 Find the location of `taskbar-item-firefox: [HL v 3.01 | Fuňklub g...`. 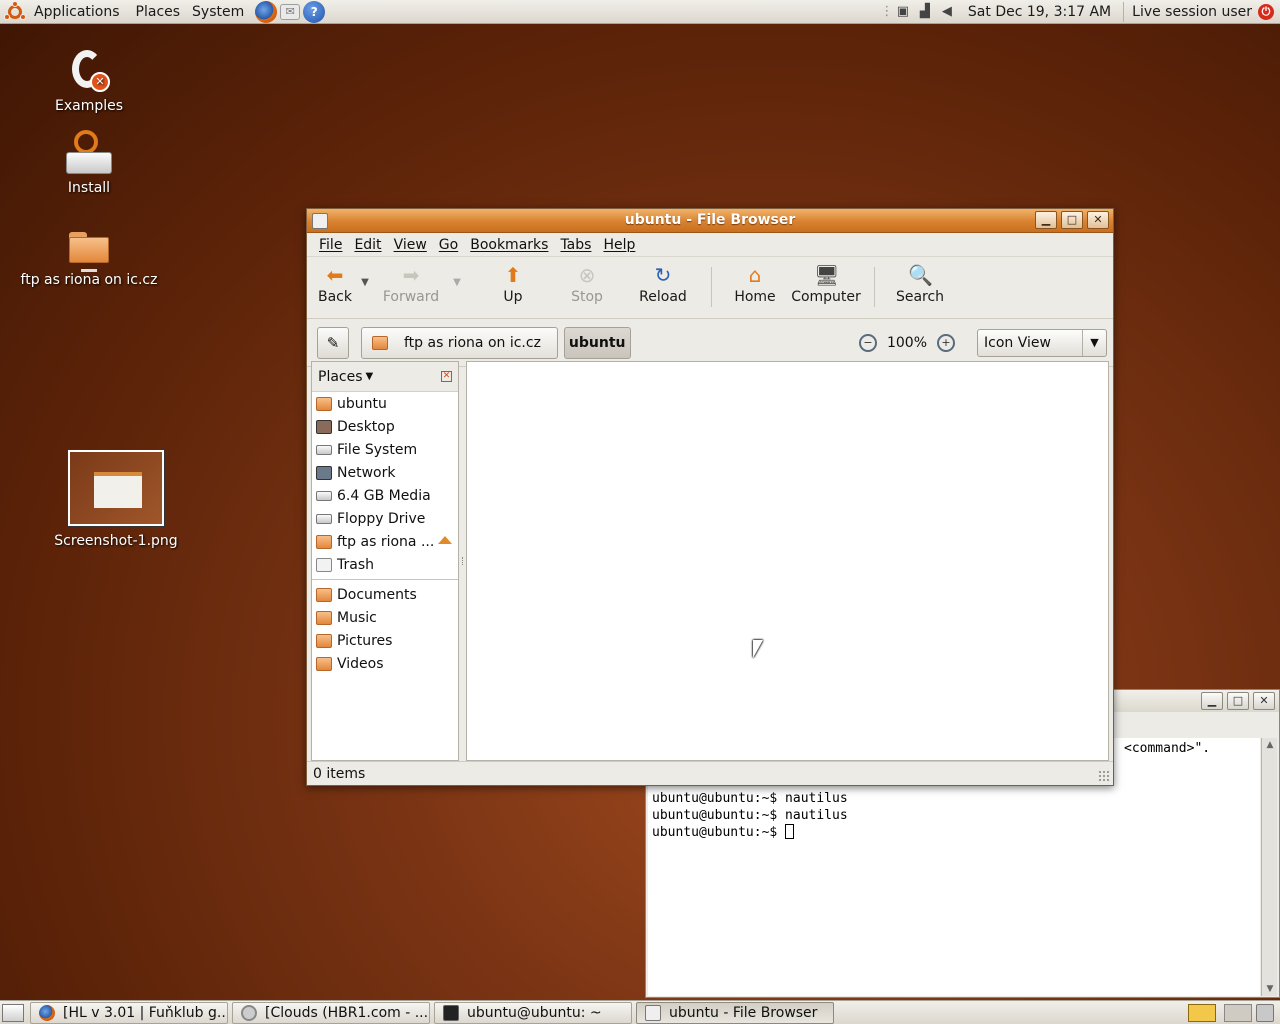

taskbar-item-firefox: [HL v 3.01 | Fuňklub g... is located at coordinates (129, 1012).